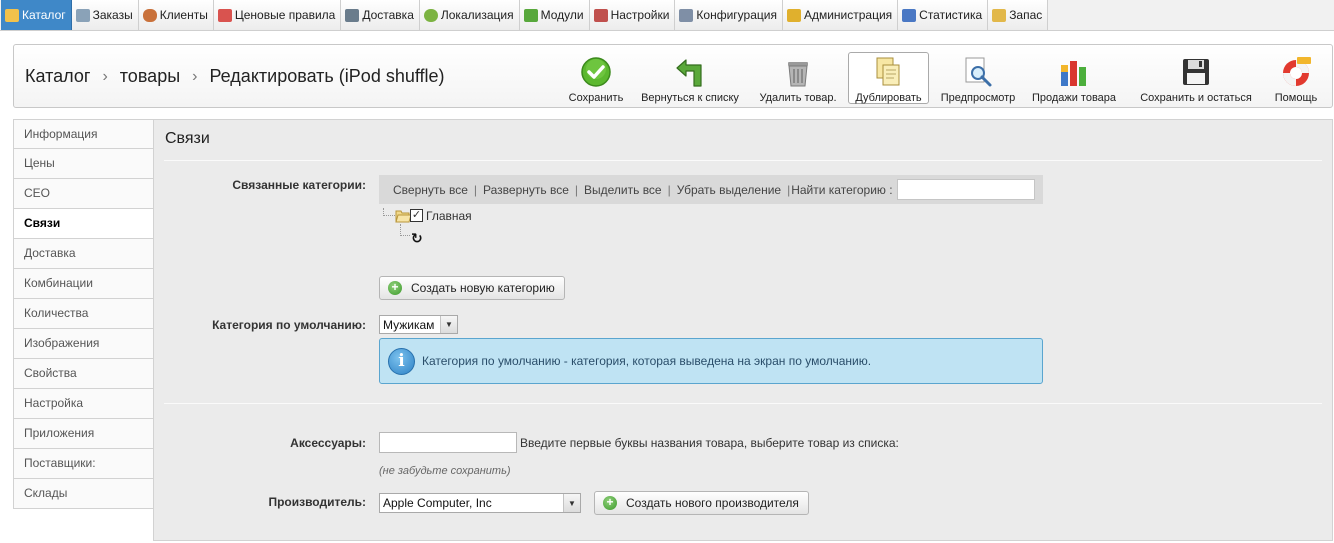 The image size is (1334, 543). I want to click on nav-label: Доставка, so click(388, 15).